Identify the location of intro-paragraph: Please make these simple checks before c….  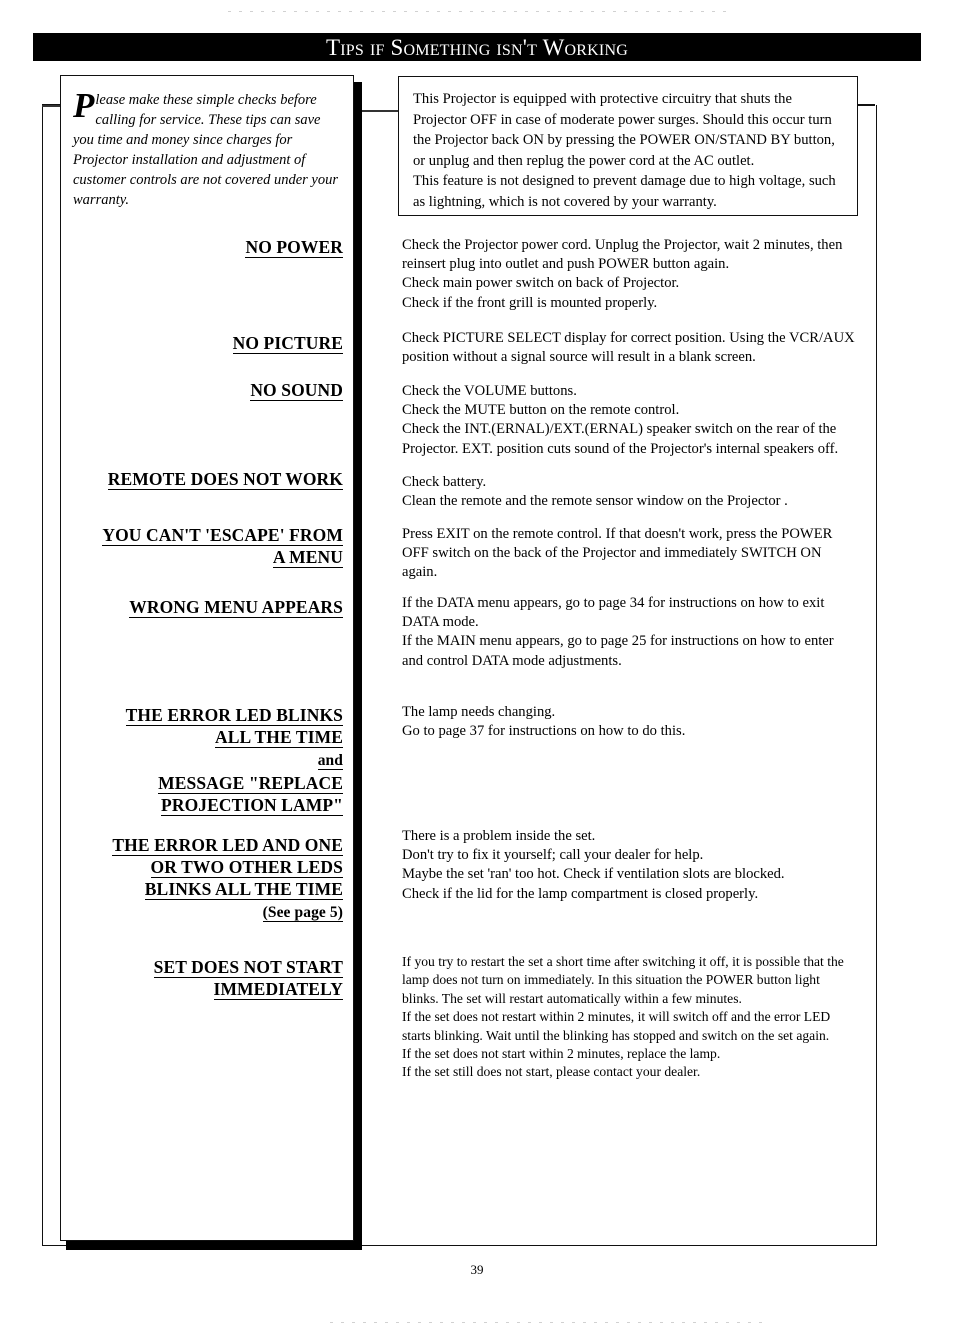
(207, 148).